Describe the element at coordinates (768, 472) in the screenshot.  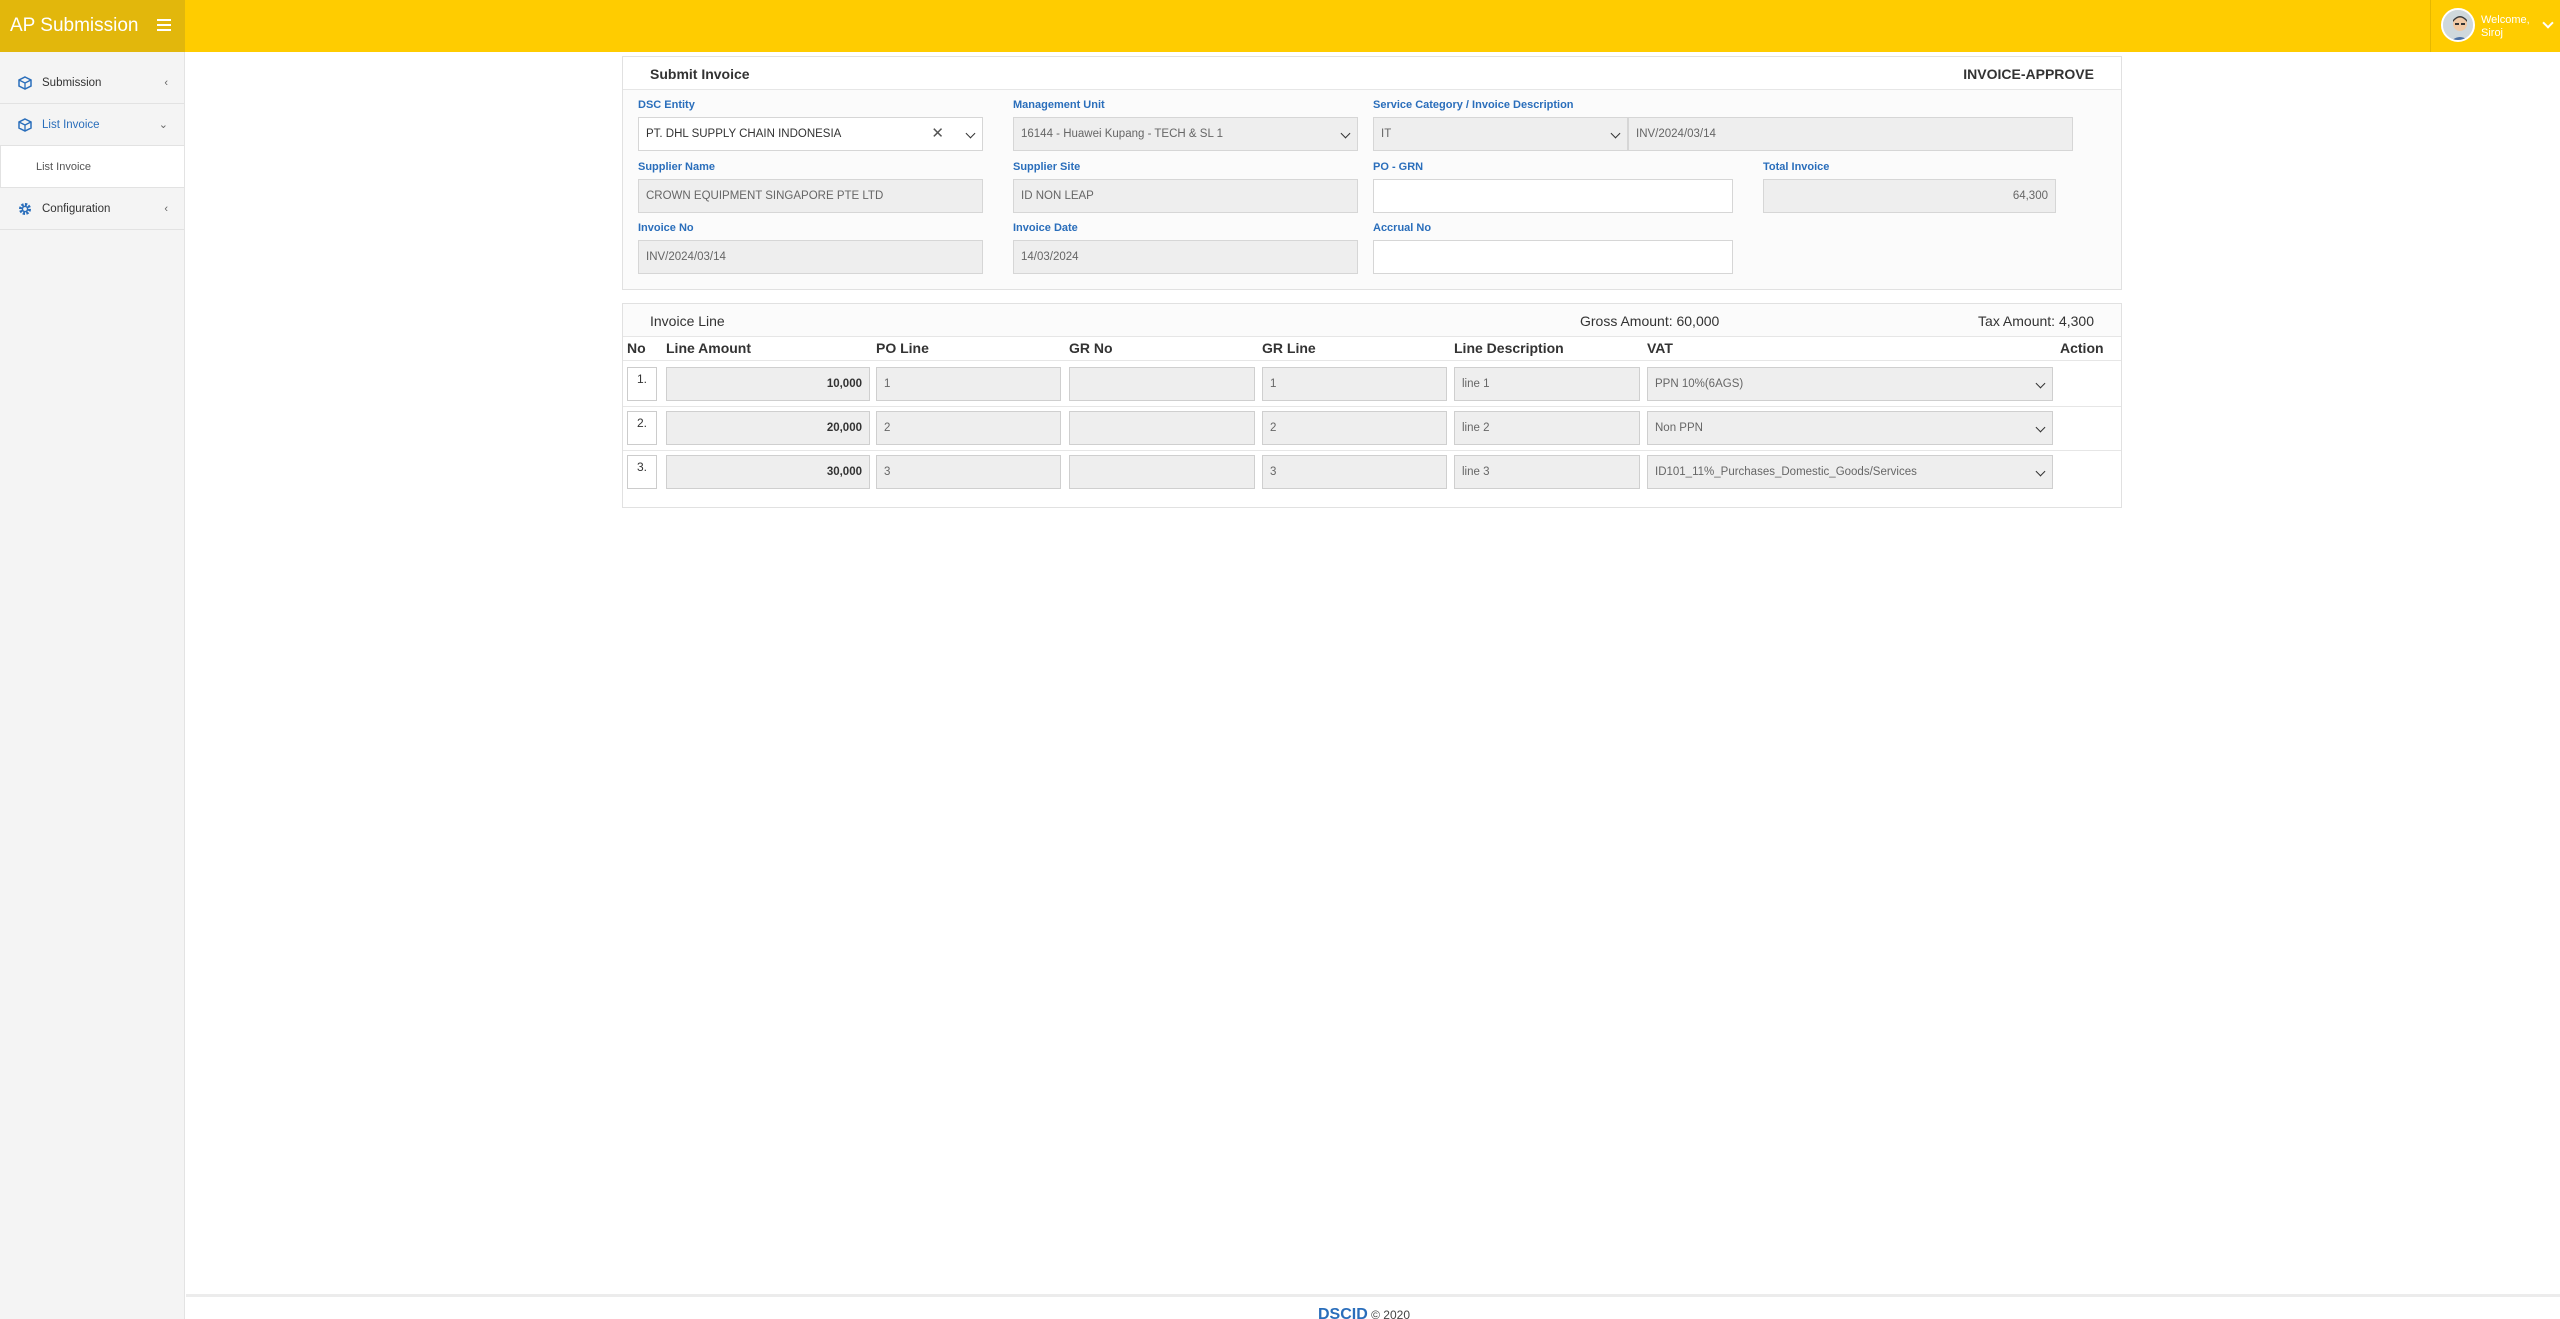
I see `line-amount-input: 30,000` at that location.